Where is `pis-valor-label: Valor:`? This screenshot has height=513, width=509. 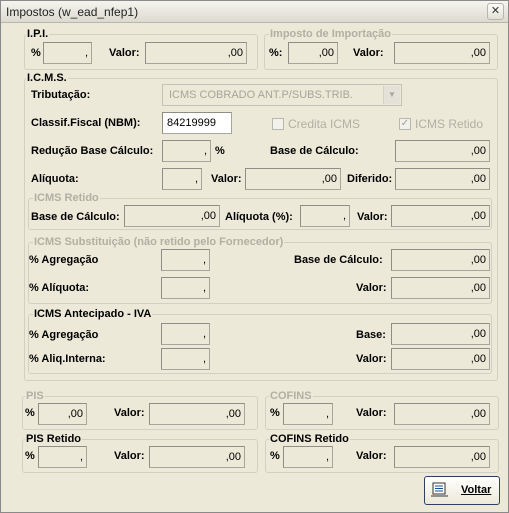 pis-valor-label: Valor: is located at coordinates (129, 413).